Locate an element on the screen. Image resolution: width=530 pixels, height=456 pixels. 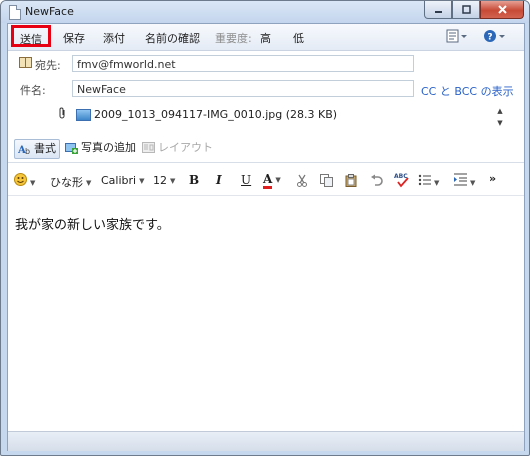
emoticon-button: ▼ is located at coordinates (24, 181).